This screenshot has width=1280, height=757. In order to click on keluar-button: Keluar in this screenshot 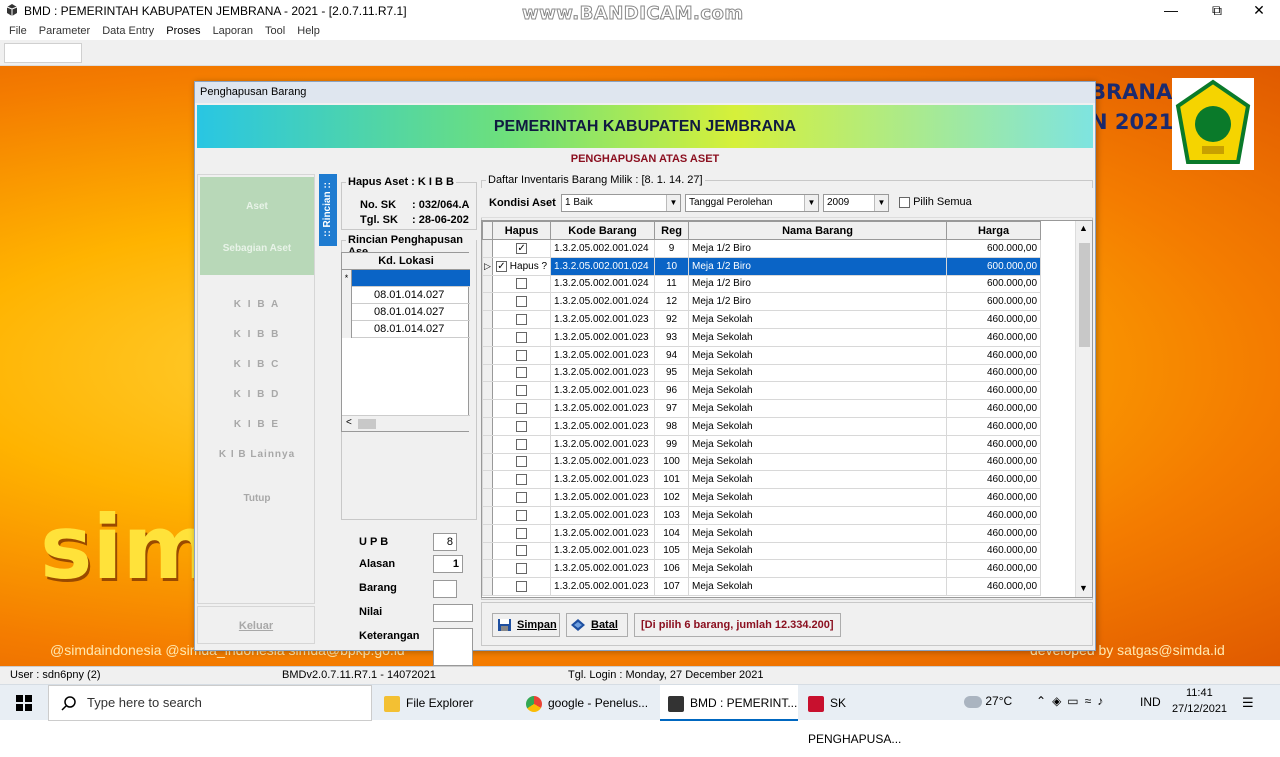, I will do `click(256, 625)`.